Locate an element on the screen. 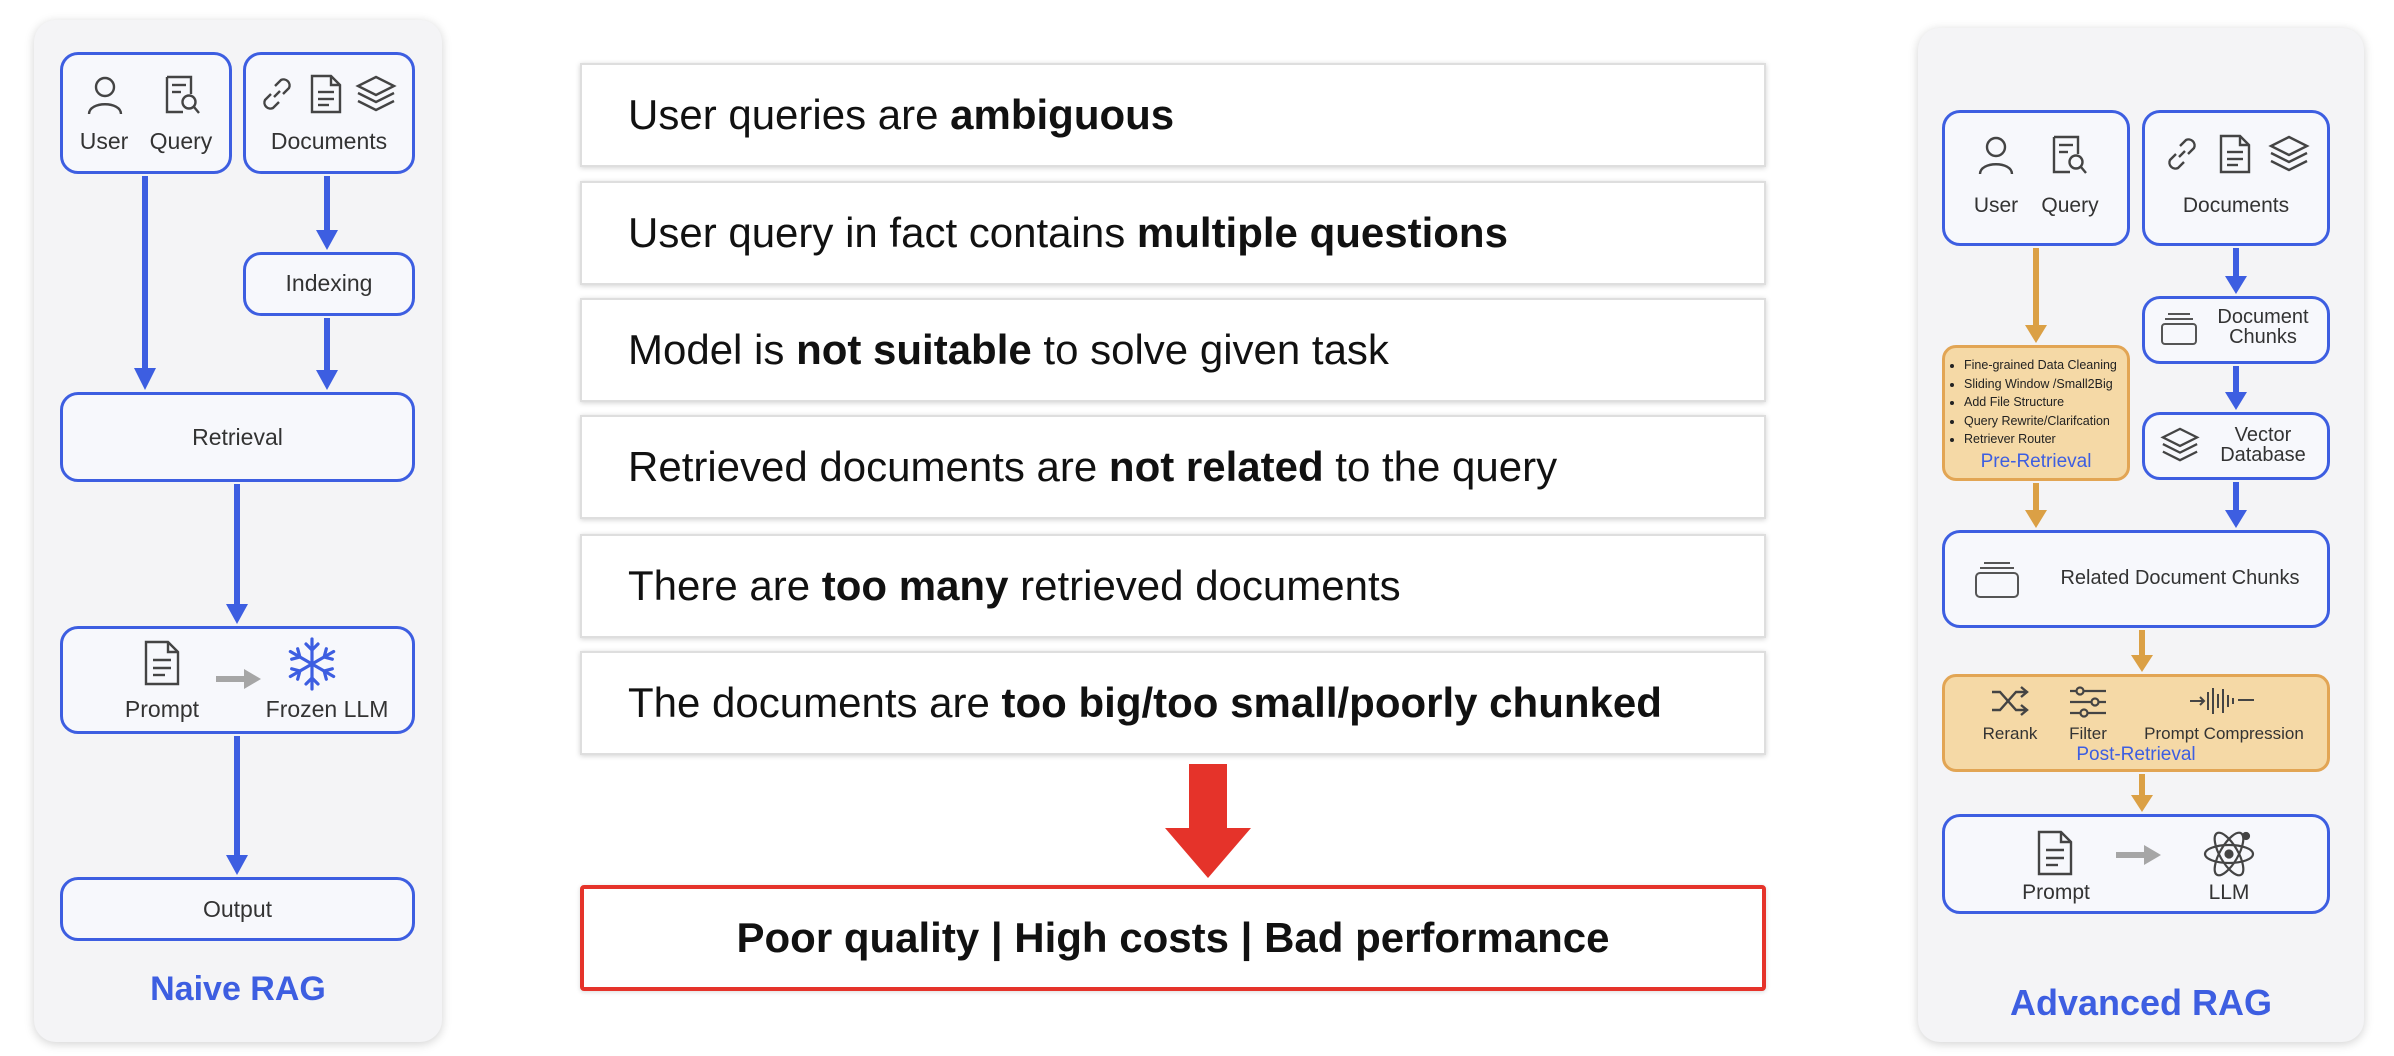 Image resolution: width=2394 pixels, height=1056 pixels. problem-text: There are is located at coordinates (725, 585).